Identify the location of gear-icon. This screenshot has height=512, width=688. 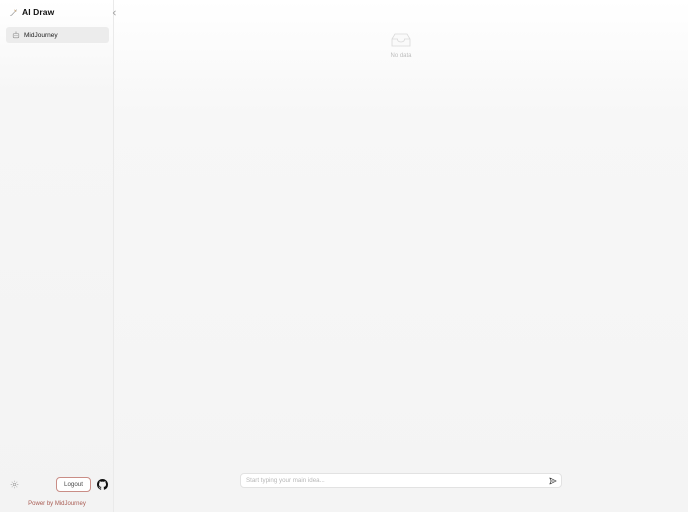
(14, 484).